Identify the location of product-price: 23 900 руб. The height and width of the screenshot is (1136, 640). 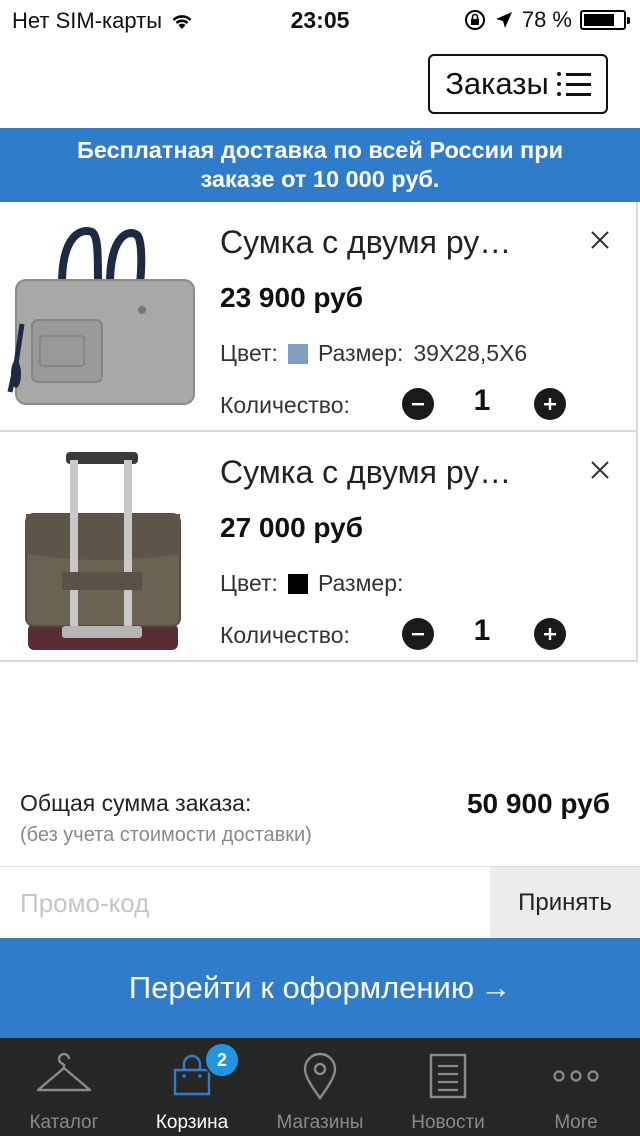
(292, 297).